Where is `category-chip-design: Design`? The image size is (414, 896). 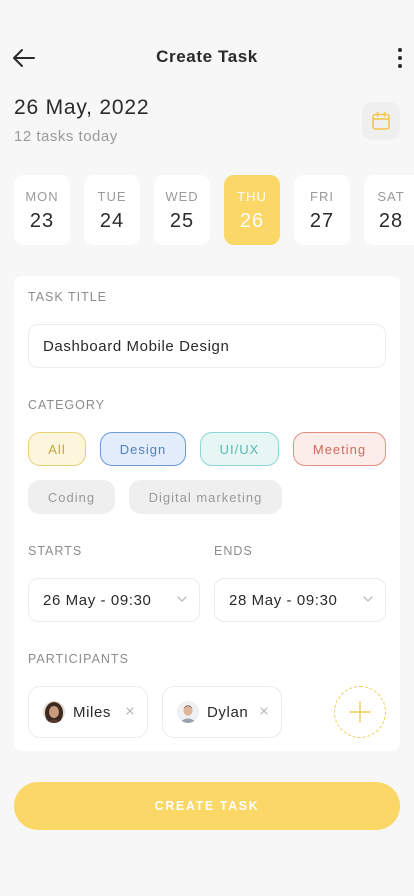 category-chip-design: Design is located at coordinates (143, 449).